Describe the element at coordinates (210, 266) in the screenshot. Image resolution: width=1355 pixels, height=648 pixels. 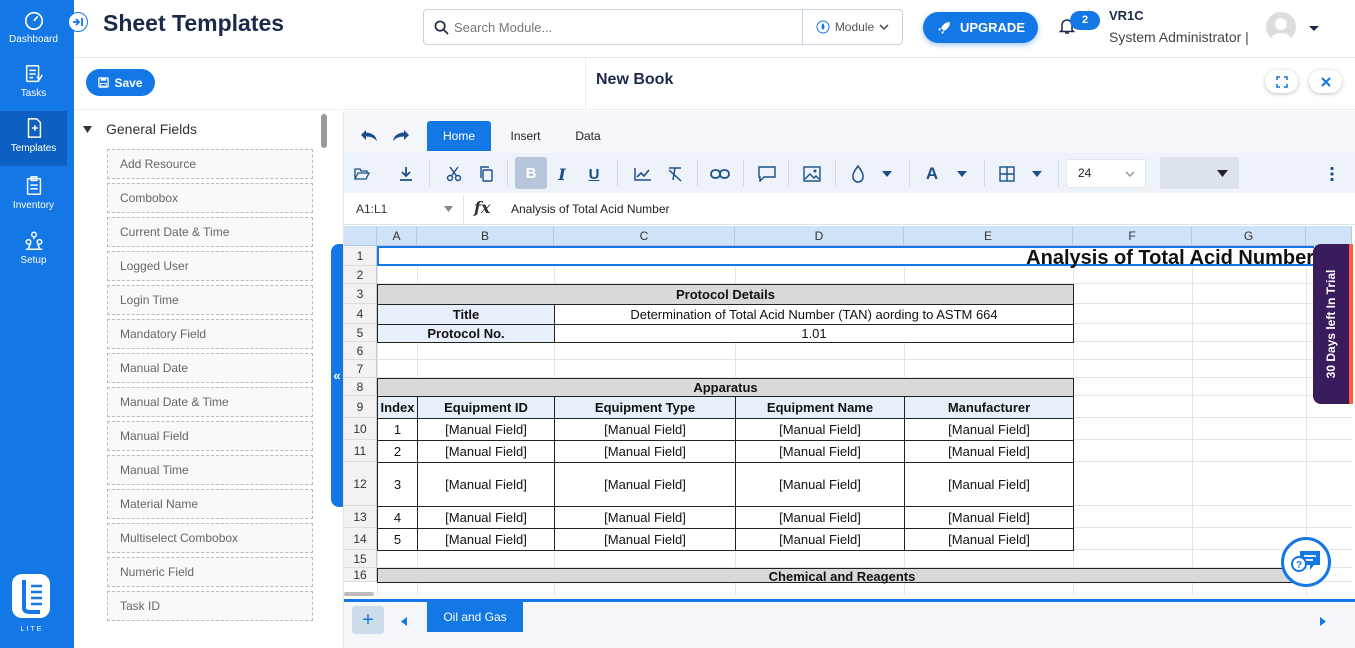
I see `field-item: Logged User` at that location.